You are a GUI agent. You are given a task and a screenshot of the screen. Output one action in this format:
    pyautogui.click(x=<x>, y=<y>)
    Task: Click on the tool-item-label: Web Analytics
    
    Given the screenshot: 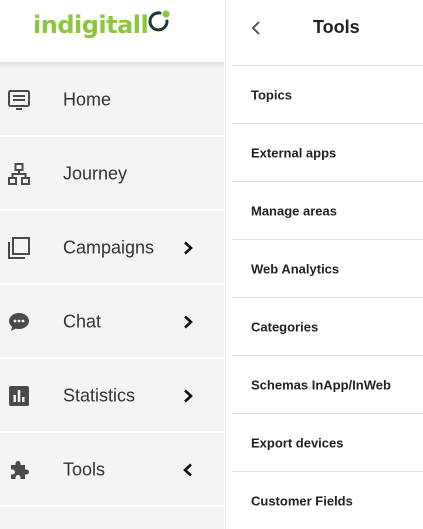 What is the action you would take?
    pyautogui.click(x=295, y=269)
    